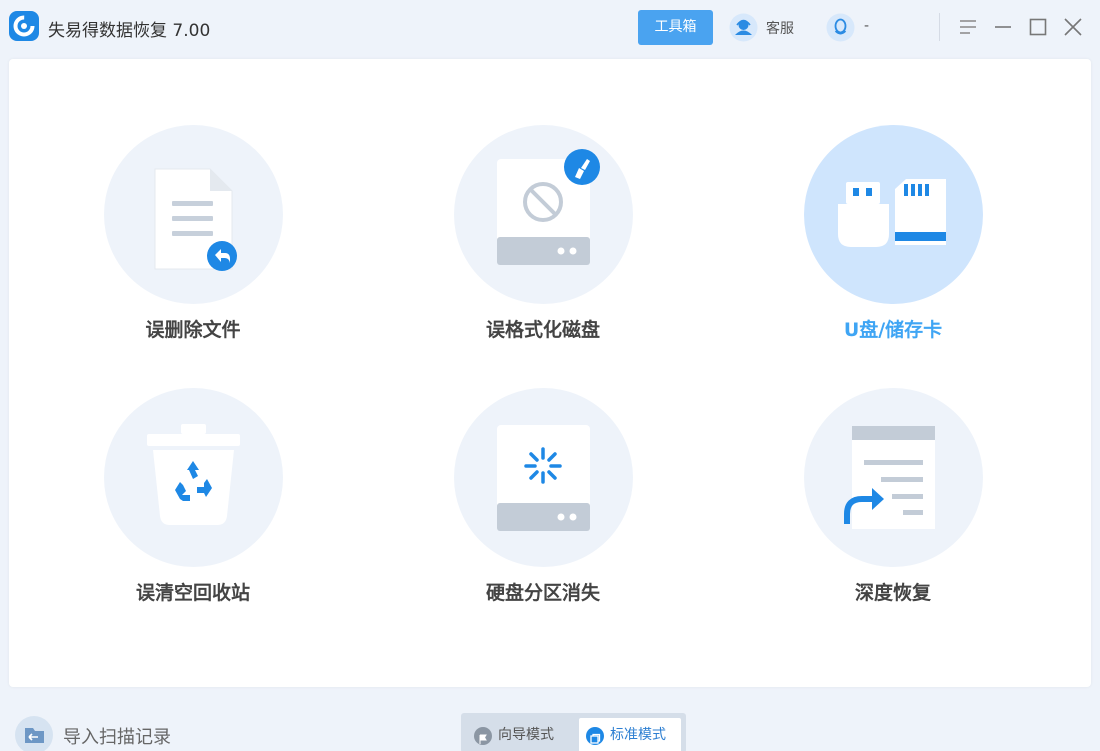 This screenshot has height=751, width=1100. I want to click on tile-label: U盘/储存卡, so click(893, 330).